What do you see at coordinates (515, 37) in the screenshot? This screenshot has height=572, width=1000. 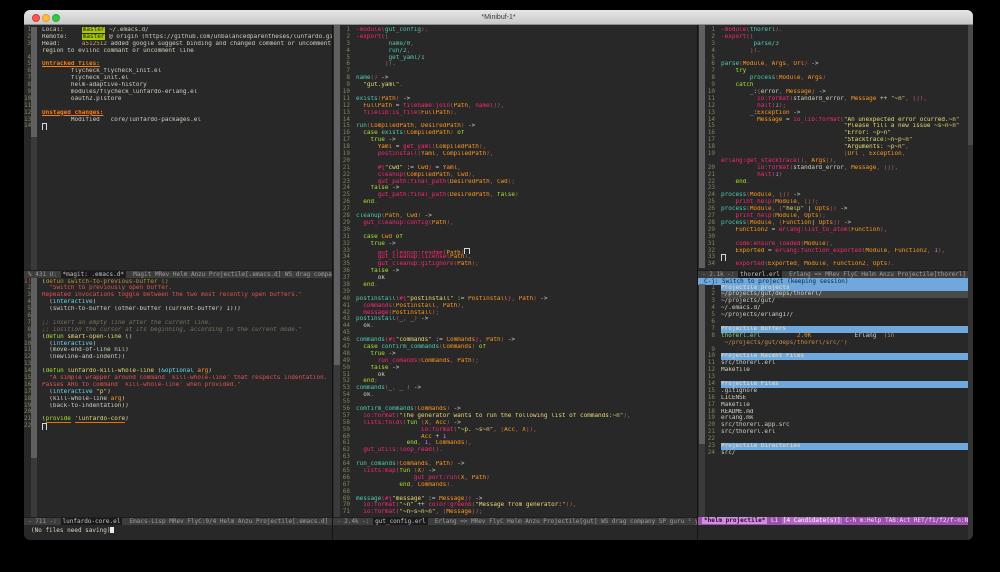 I see `code-line: 2 -export([` at bounding box center [515, 37].